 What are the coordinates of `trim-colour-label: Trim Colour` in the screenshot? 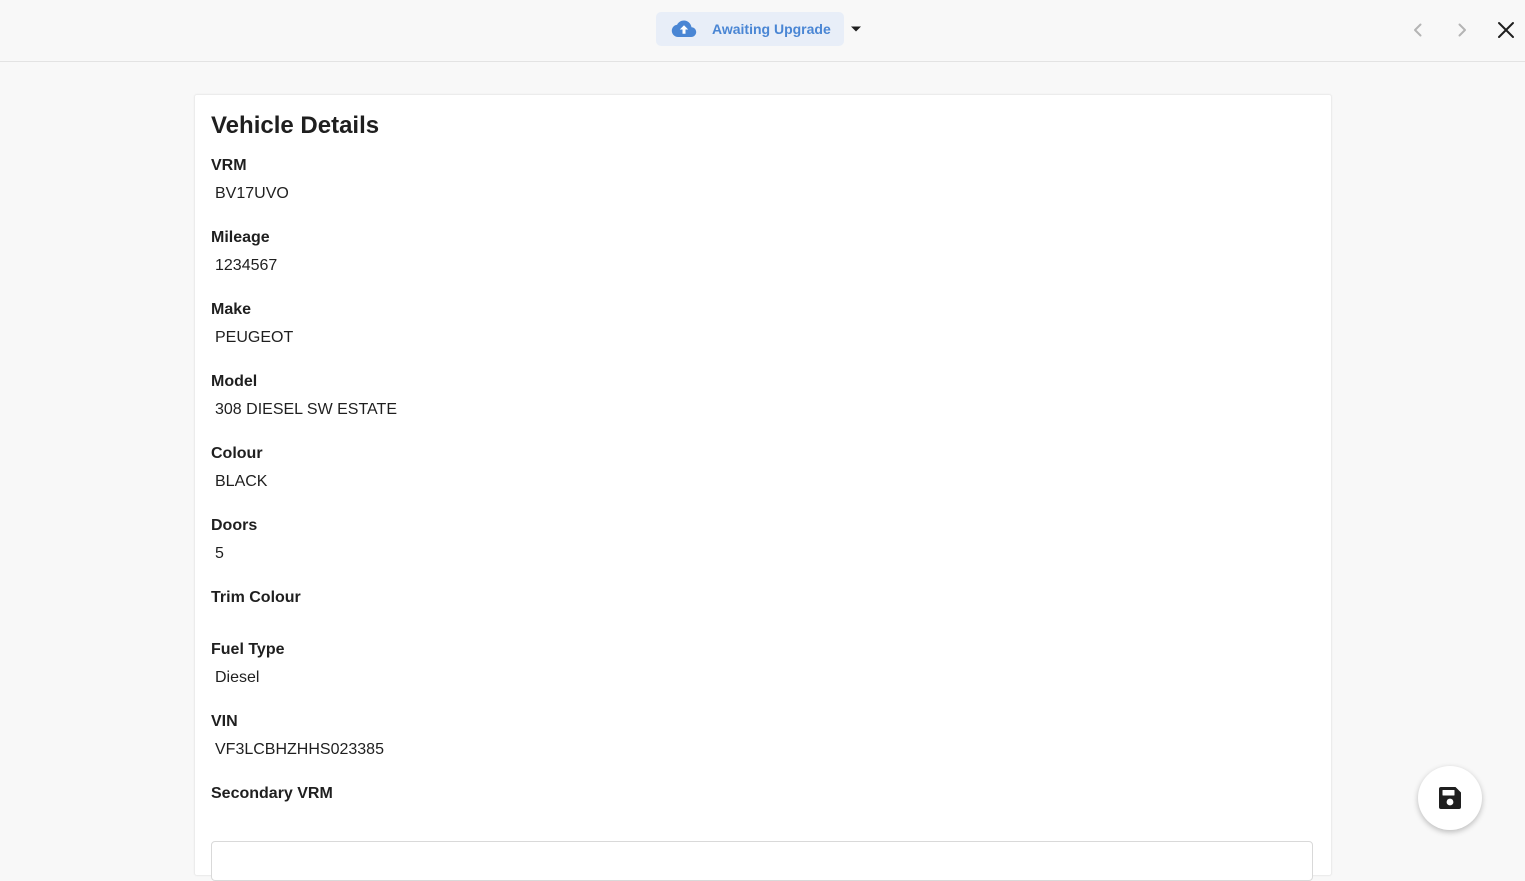 It's located at (256, 597).